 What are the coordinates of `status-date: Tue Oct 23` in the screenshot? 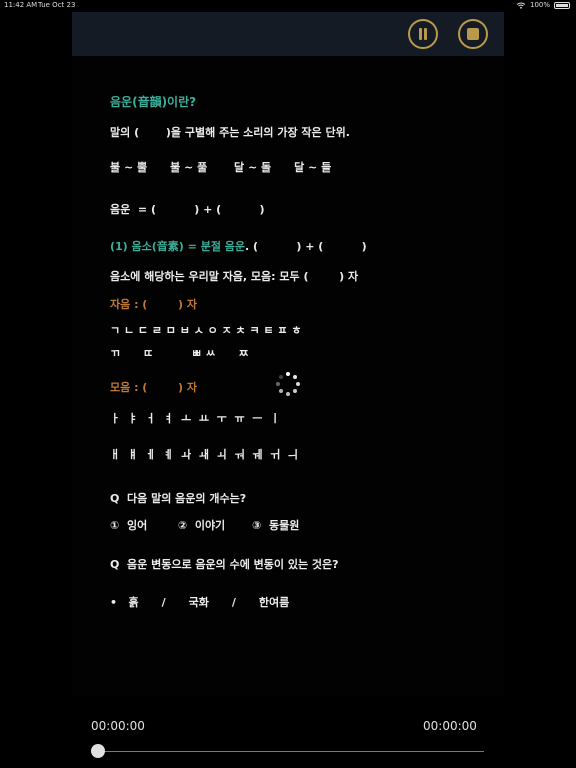 It's located at (57, 5).